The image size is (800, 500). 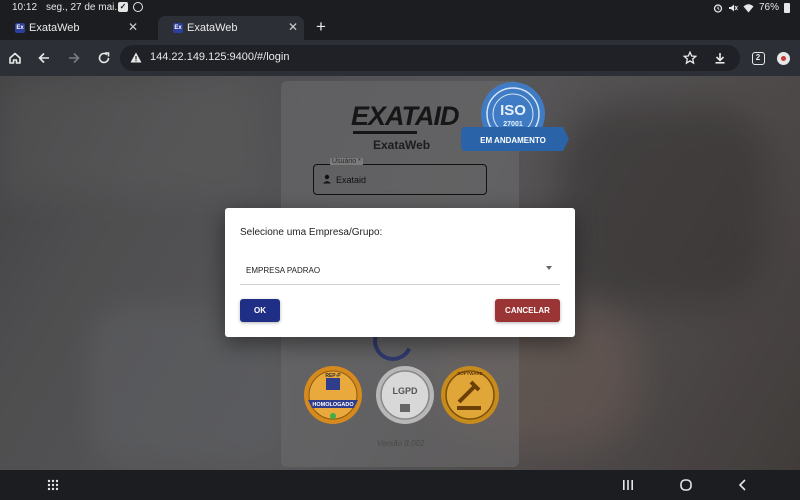 What do you see at coordinates (720, 58) in the screenshot?
I see `download-icon` at bounding box center [720, 58].